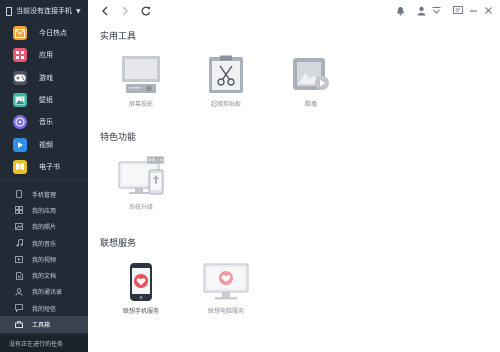 The width and height of the screenshot is (500, 352). I want to click on tool-label: 联想手机服务, so click(140, 311).